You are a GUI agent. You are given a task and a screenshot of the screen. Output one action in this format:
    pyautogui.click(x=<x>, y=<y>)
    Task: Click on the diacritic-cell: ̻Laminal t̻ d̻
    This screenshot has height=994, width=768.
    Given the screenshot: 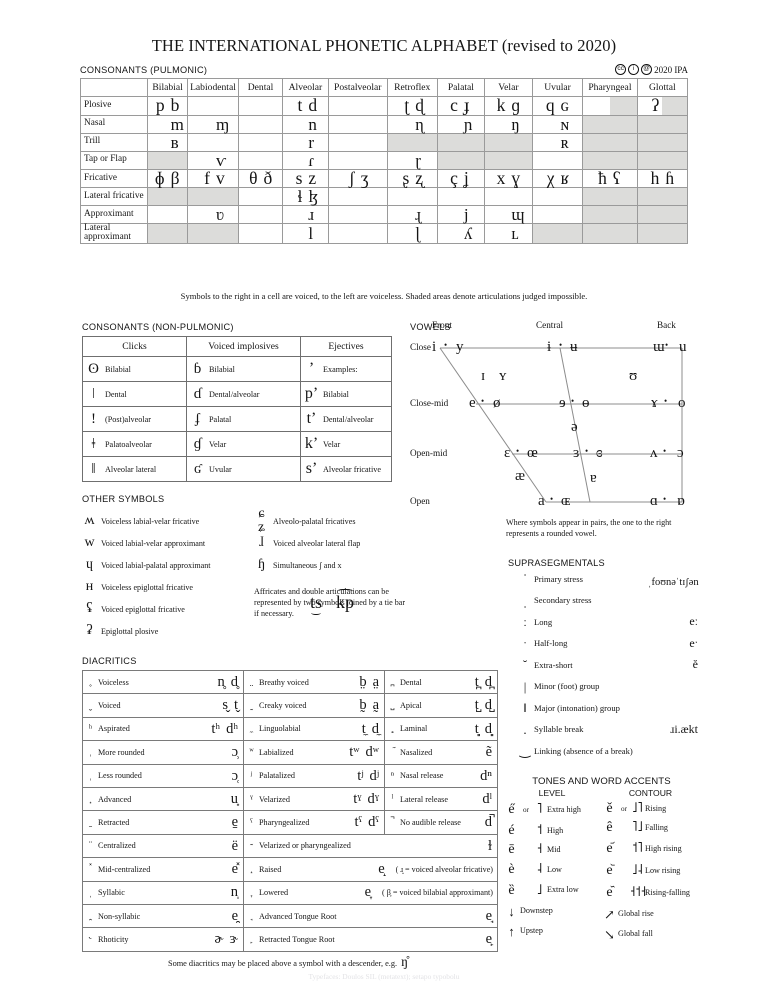 What is the action you would take?
    pyautogui.click(x=441, y=729)
    